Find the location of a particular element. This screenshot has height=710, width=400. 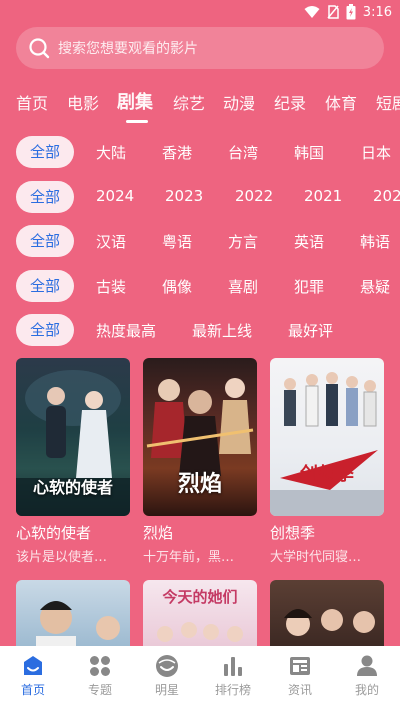

filter-option: 韩语 is located at coordinates (375, 241).